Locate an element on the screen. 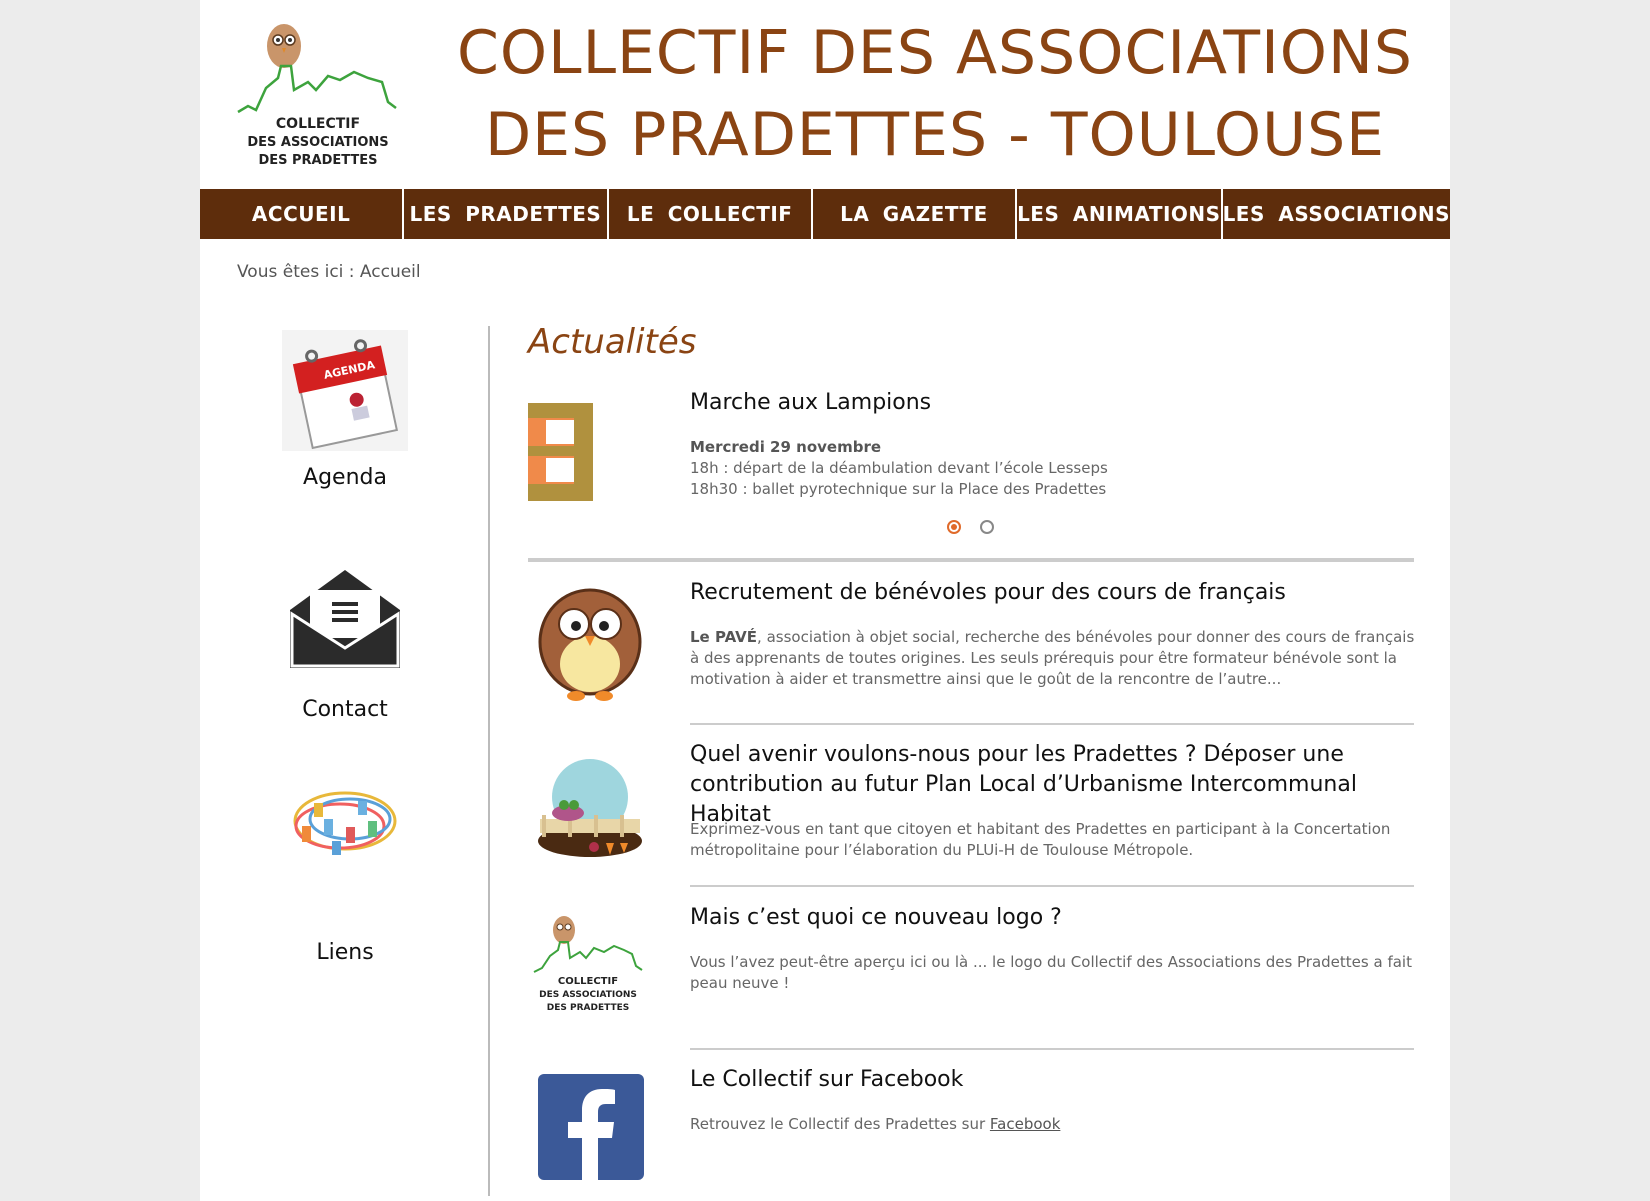  facebook-icon is located at coordinates (591, 1127).